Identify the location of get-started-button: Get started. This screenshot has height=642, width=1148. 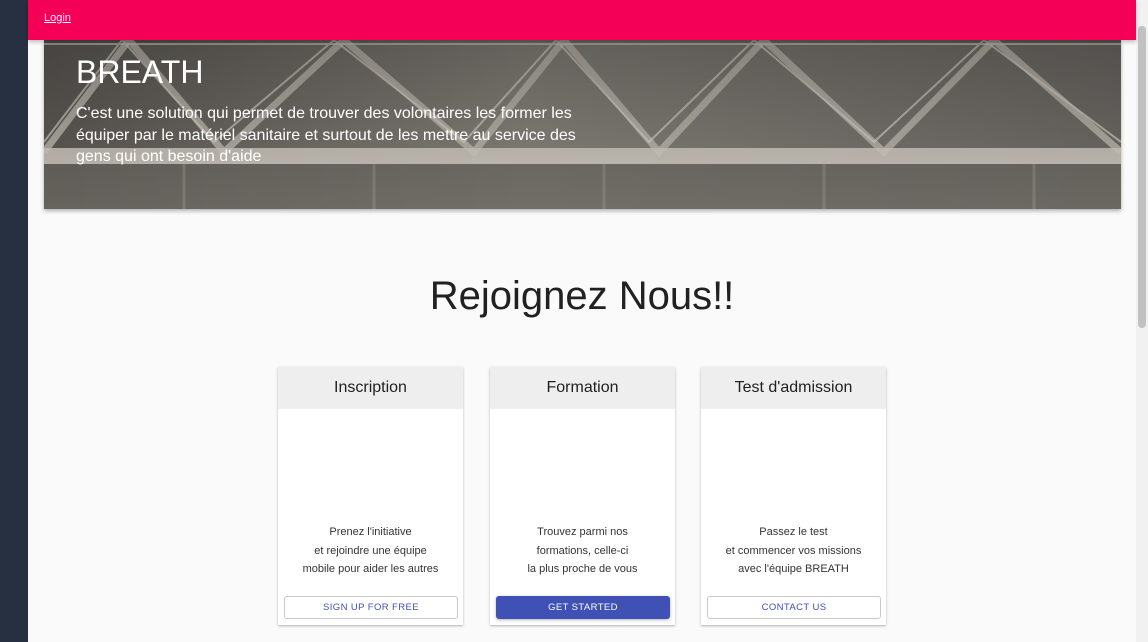
(583, 607).